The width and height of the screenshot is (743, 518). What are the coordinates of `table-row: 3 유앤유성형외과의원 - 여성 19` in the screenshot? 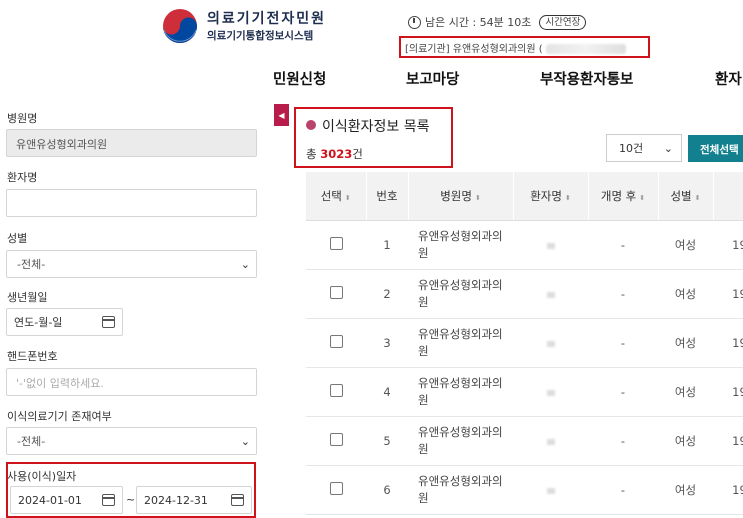 It's located at (524, 343).